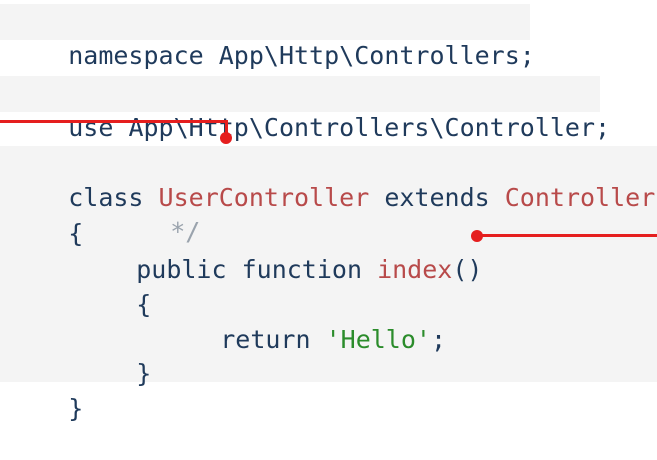  I want to click on method-declaration: public function index(), so click(279, 251).